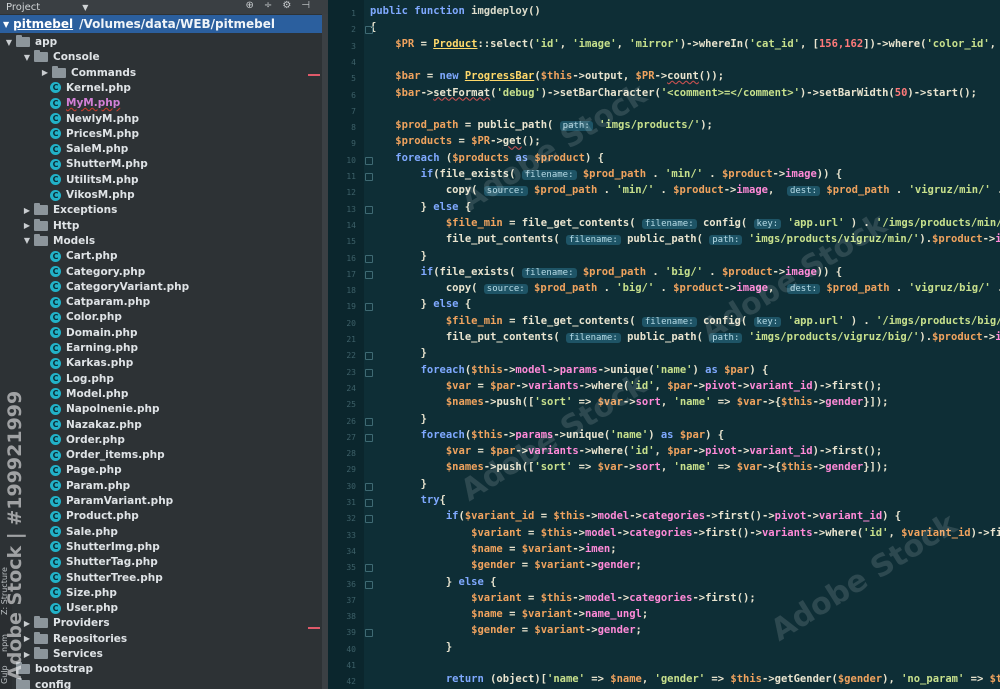 Image resolution: width=1000 pixels, height=689 pixels. Describe the element at coordinates (50, 226) in the screenshot. I see `tree-folder: ▶ Http` at that location.